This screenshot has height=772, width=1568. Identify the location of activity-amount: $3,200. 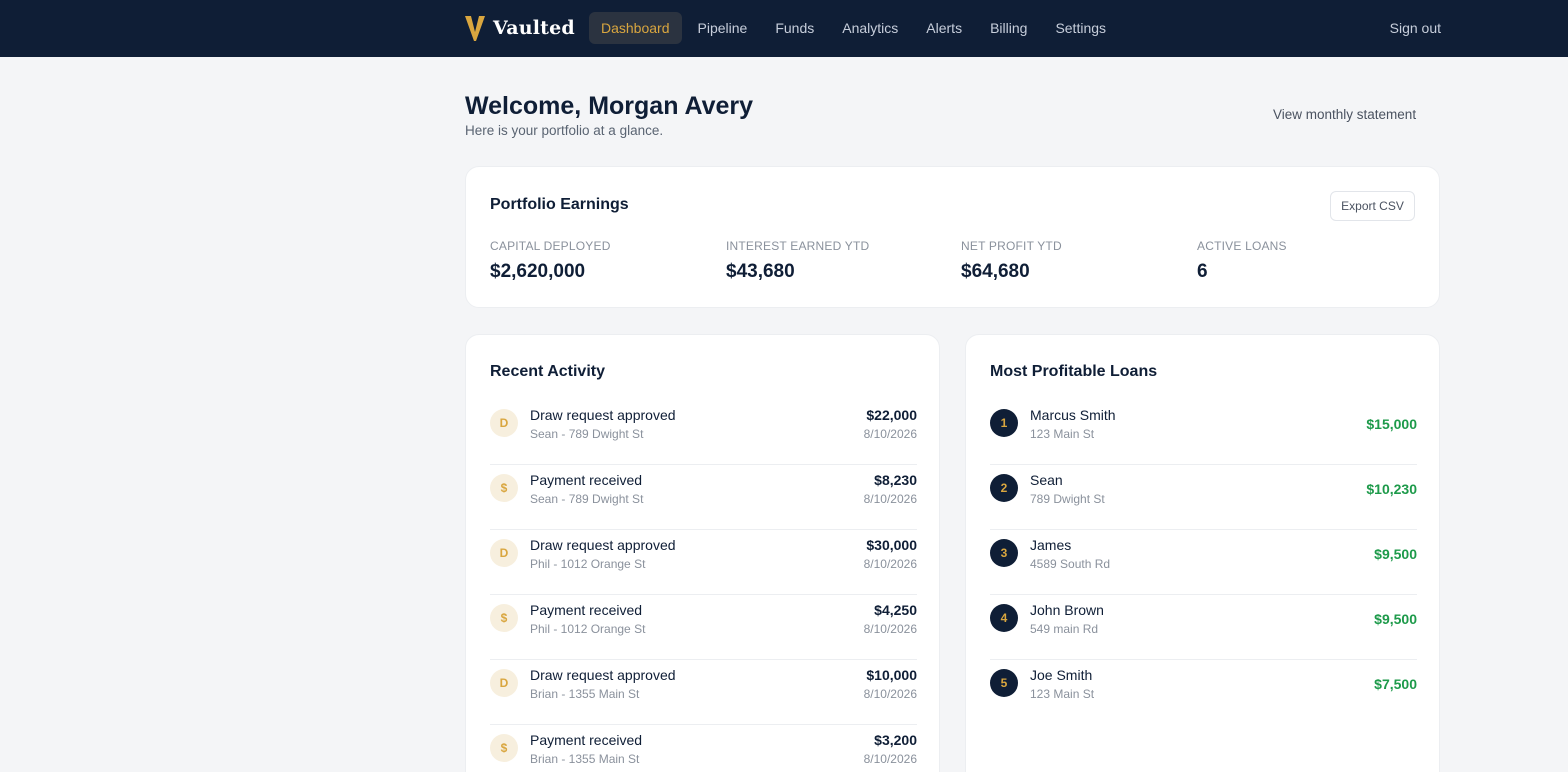
(895, 740).